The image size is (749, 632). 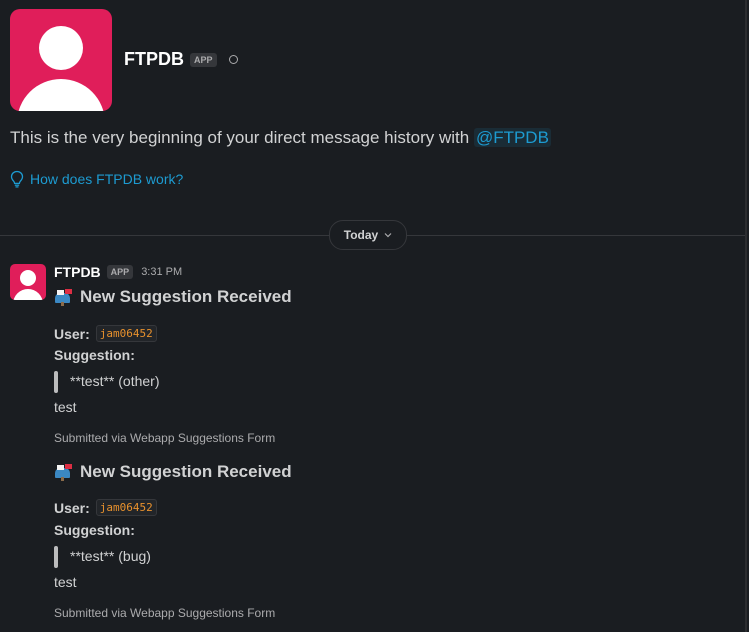 I want to click on lightbulb-icon, so click(x=17, y=179).